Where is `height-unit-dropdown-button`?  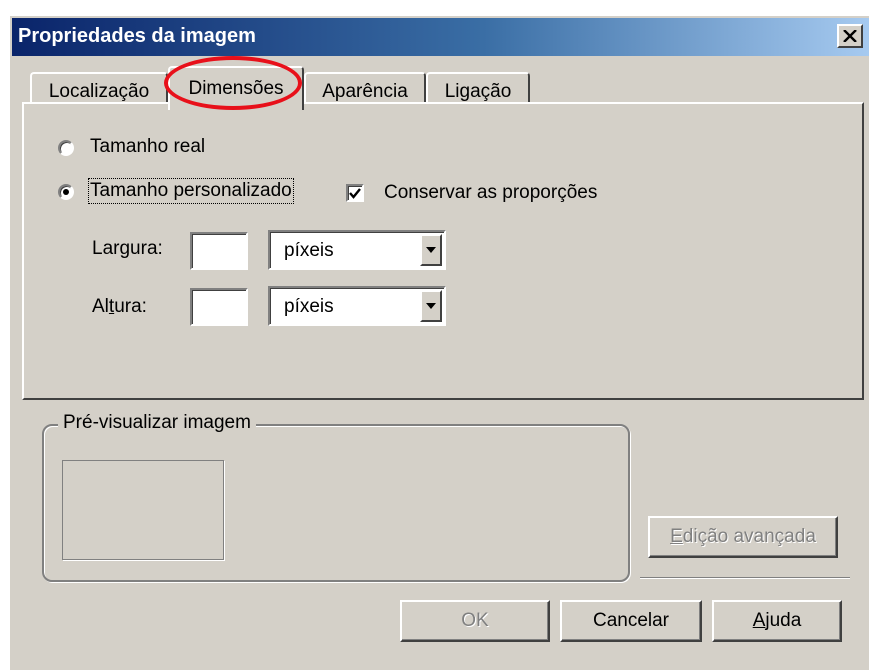
height-unit-dropdown-button is located at coordinates (431, 306).